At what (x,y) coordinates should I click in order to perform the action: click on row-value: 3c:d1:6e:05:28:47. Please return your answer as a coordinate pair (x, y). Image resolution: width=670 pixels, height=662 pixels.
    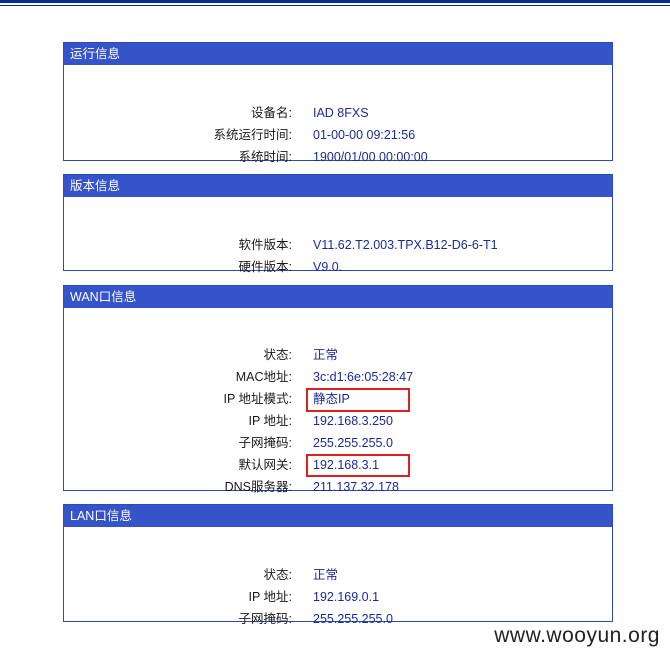
    Looking at the image, I should click on (363, 377).